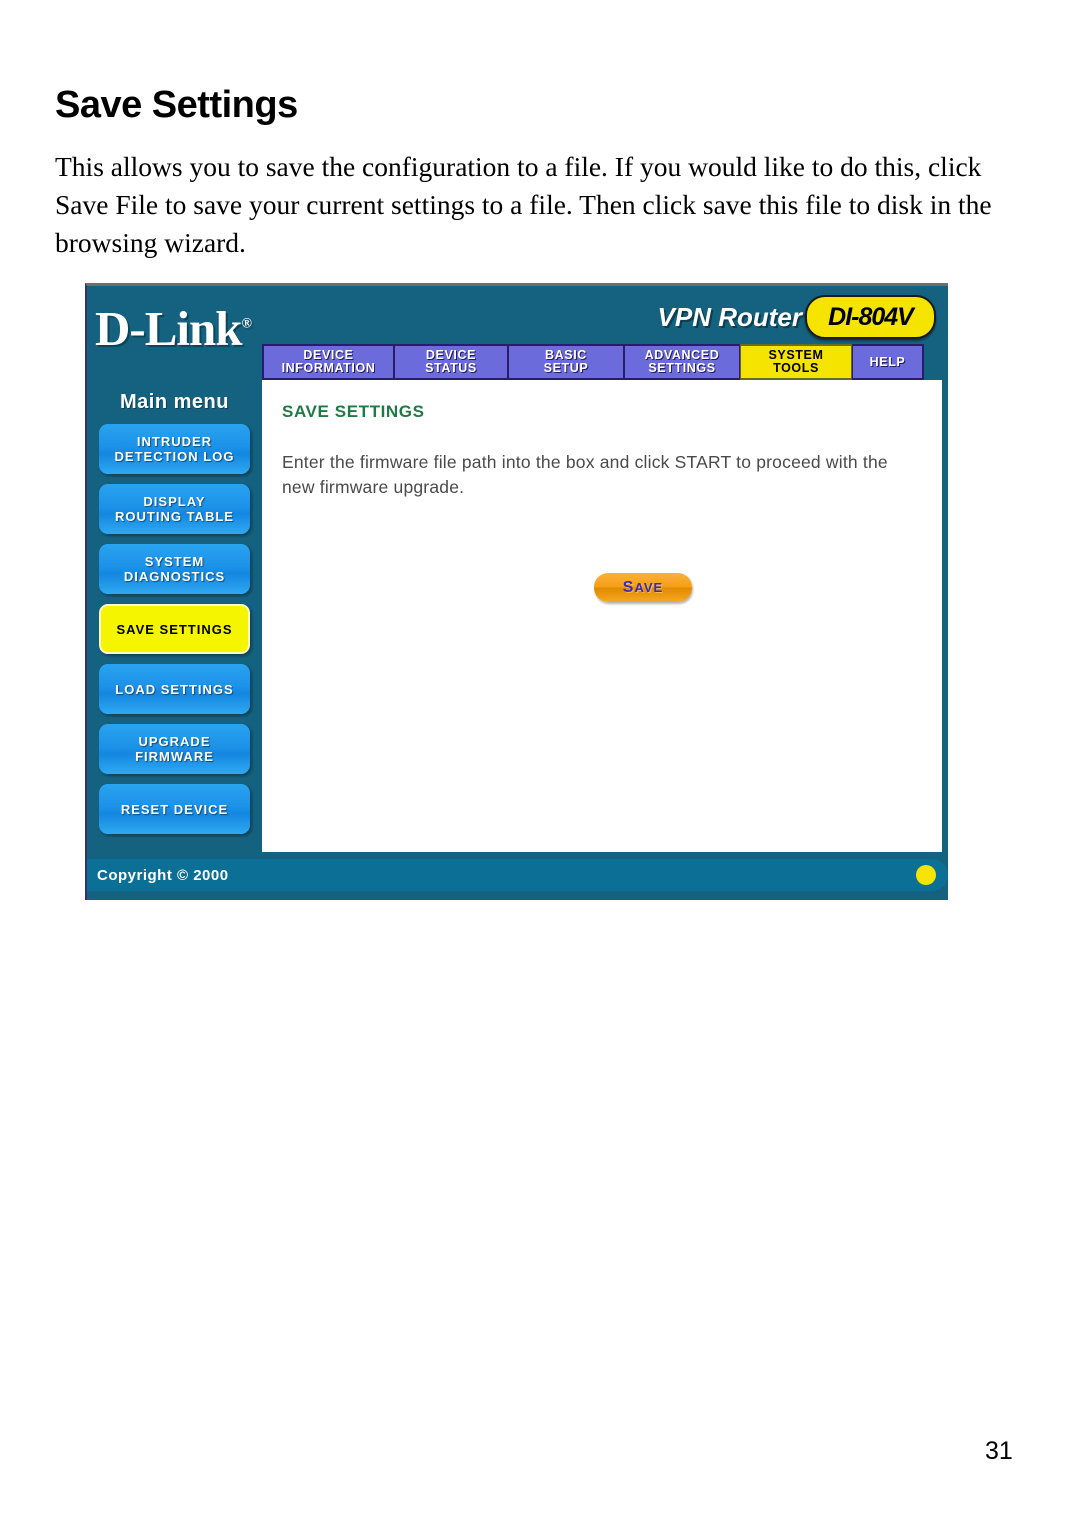 Image resolution: width=1080 pixels, height=1529 pixels. I want to click on copyright-text: Copyright © 2000, so click(163, 875).